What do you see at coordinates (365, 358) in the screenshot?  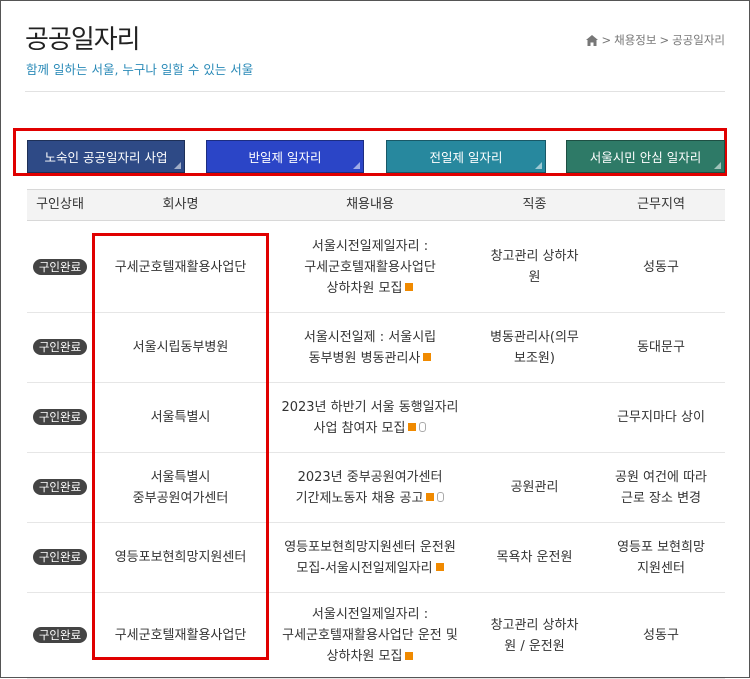 I see `content-text: 동부병원 병동관리사` at bounding box center [365, 358].